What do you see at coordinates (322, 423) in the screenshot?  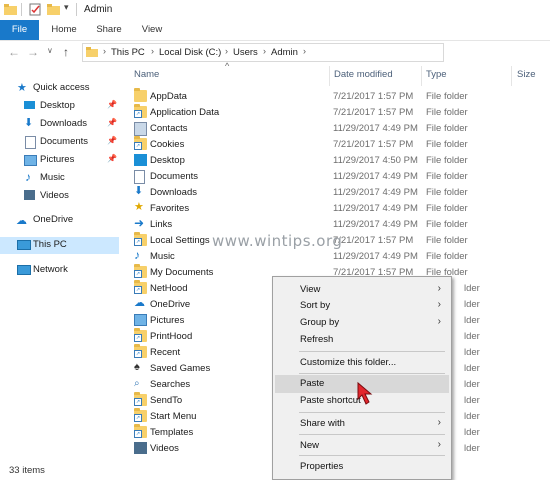 I see `menu-item-label: Share with` at bounding box center [322, 423].